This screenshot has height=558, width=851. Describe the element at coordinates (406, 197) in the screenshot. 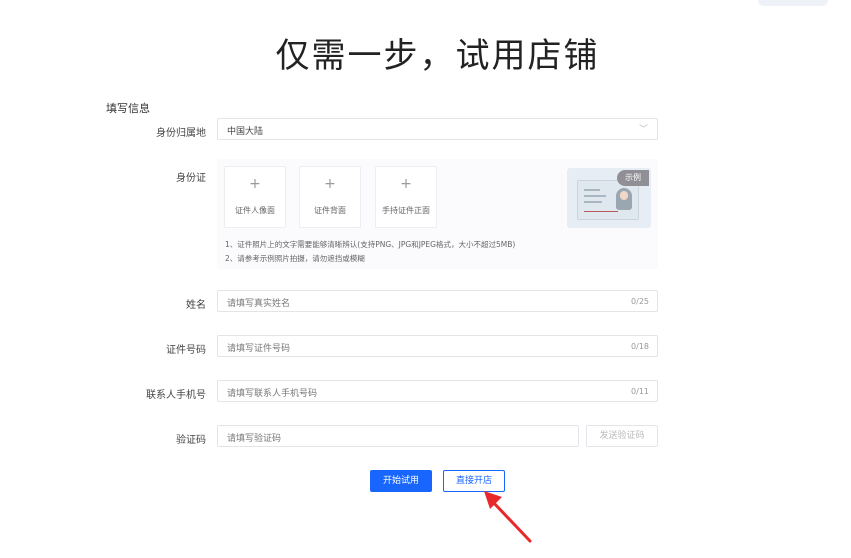

I see `upload-handheld: + 手持证件正面` at that location.